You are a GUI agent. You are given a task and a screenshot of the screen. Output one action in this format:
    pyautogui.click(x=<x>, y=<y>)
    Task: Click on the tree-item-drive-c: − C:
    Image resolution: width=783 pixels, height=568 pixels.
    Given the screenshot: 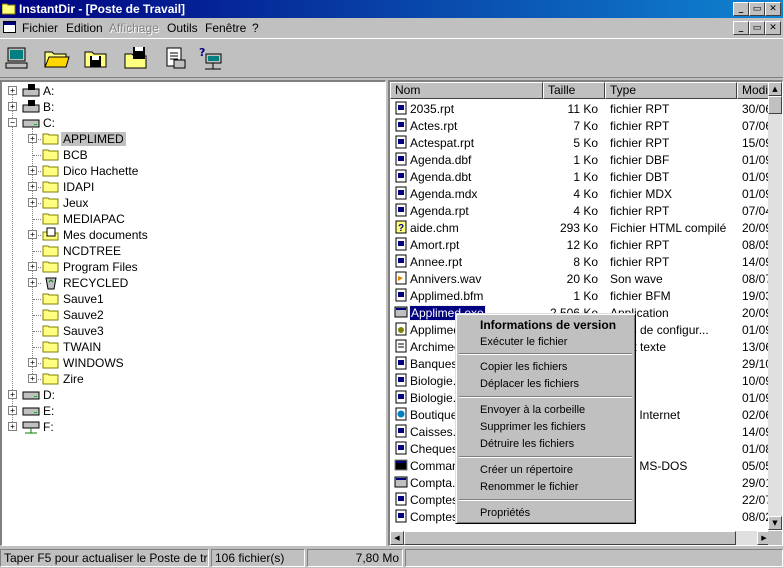 What is the action you would take?
    pyautogui.click(x=192, y=123)
    